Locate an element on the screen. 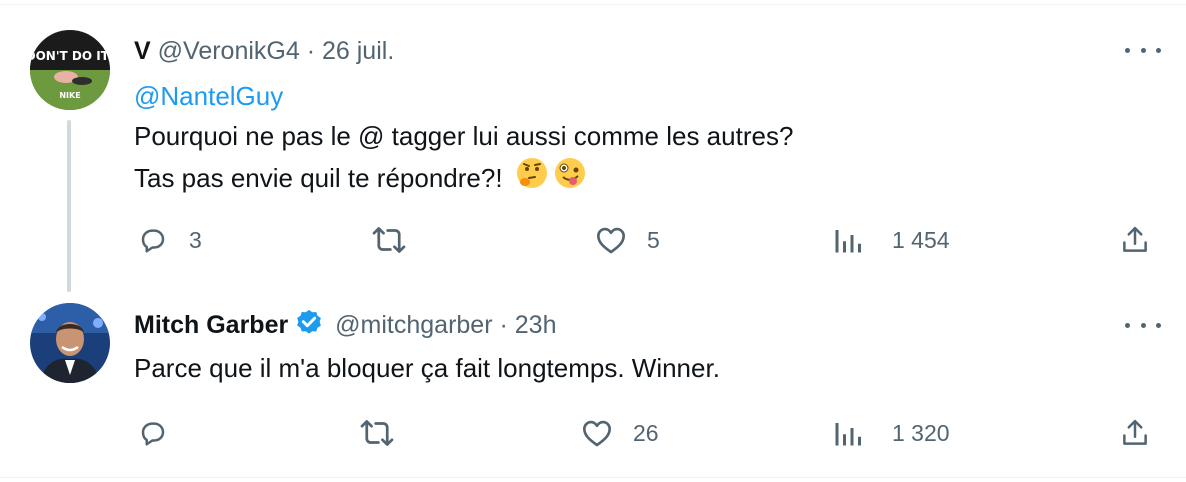  tweet-header: V @VeronikG4 · 26 juil. is located at coordinates (264, 51).